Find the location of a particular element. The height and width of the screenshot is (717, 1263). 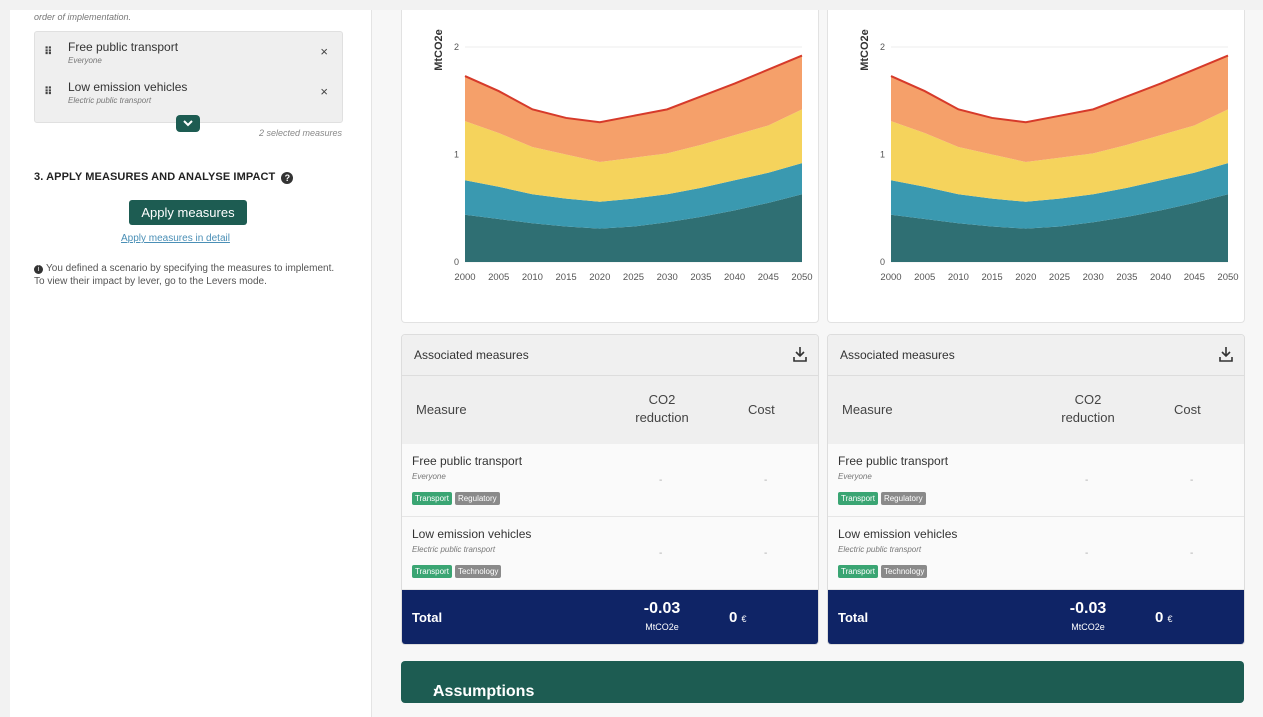

table-title: Associated measures is located at coordinates (897, 355).